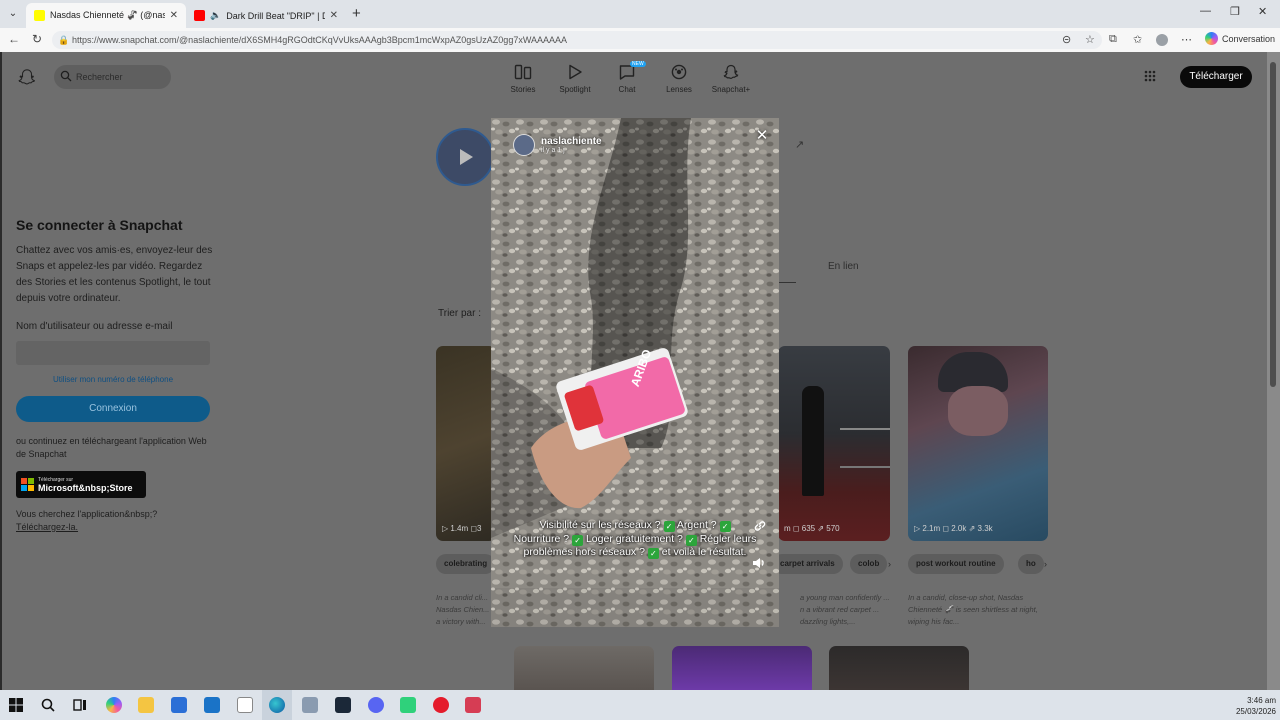  Describe the element at coordinates (523, 72) in the screenshot. I see `stories-icon` at that location.